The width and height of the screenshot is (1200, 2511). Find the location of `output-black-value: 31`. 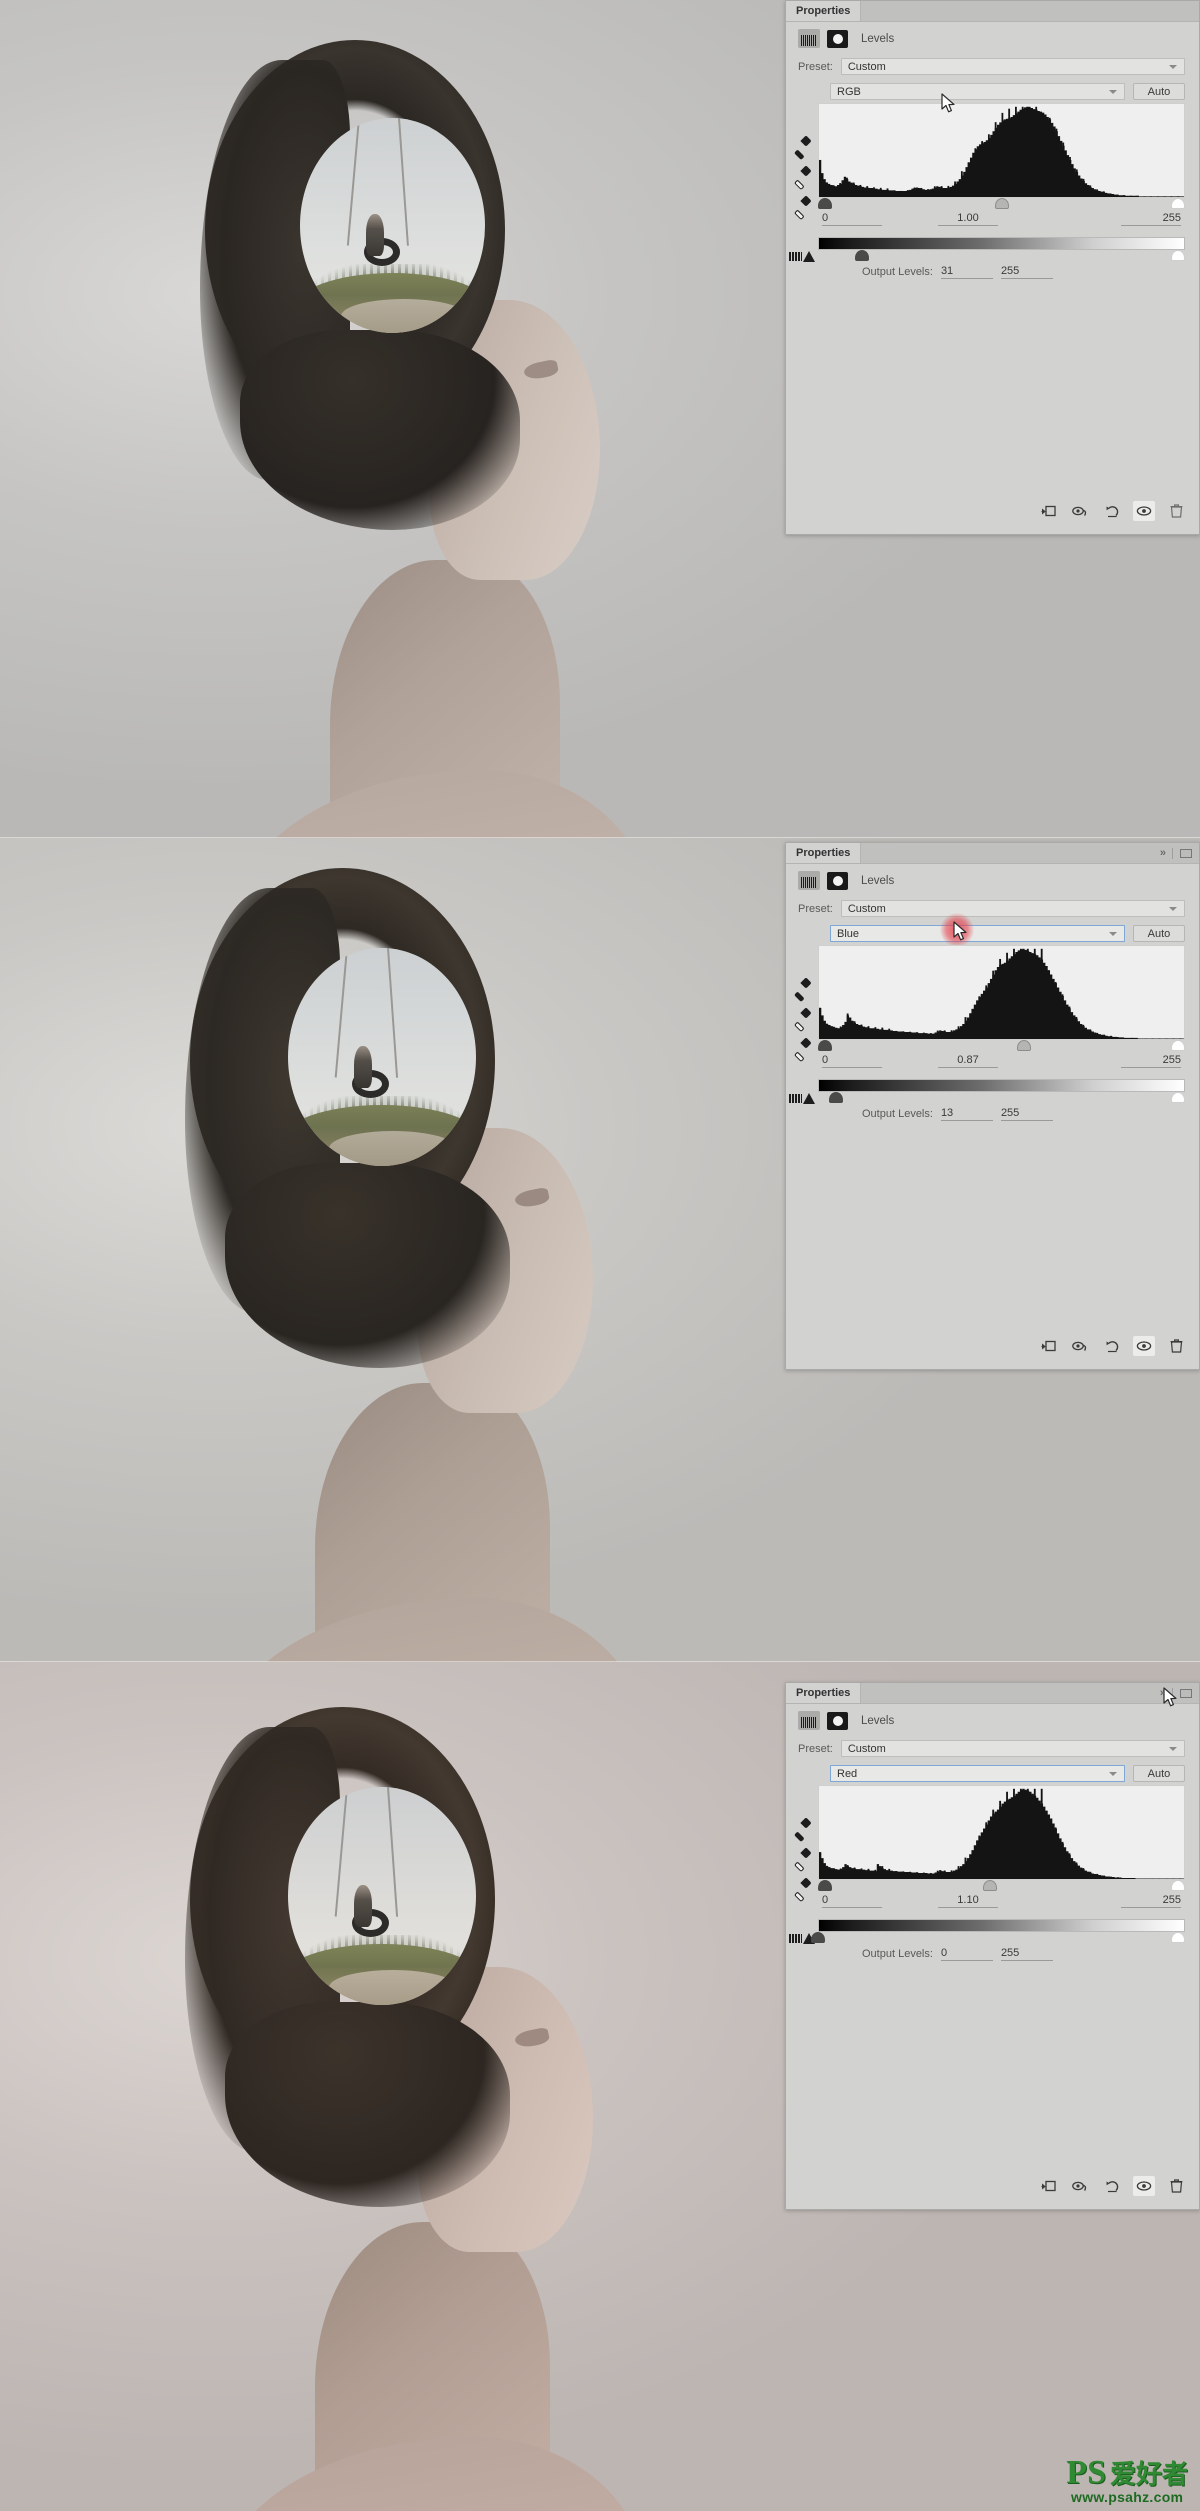

output-black-value: 31 is located at coordinates (966, 272).